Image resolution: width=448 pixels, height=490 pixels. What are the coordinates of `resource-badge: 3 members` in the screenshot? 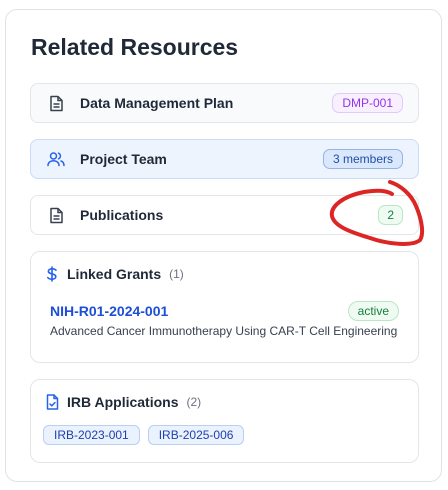 It's located at (362, 159).